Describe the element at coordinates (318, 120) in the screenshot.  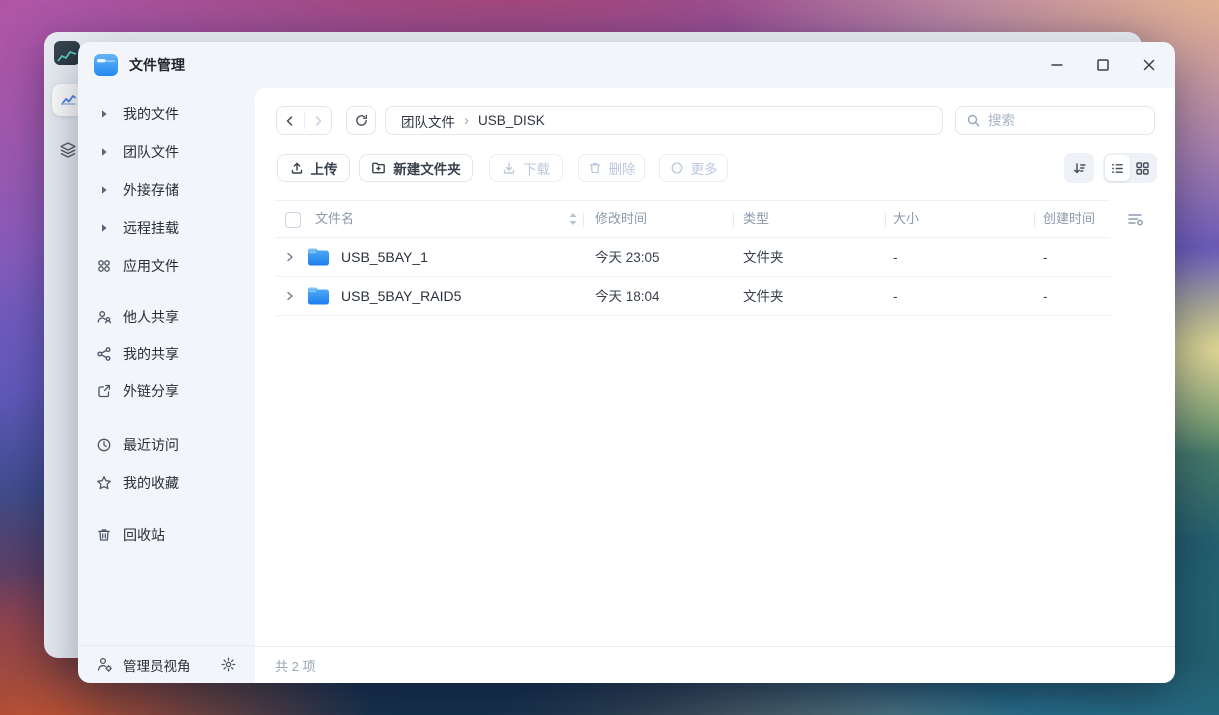
I see `forward-button` at that location.